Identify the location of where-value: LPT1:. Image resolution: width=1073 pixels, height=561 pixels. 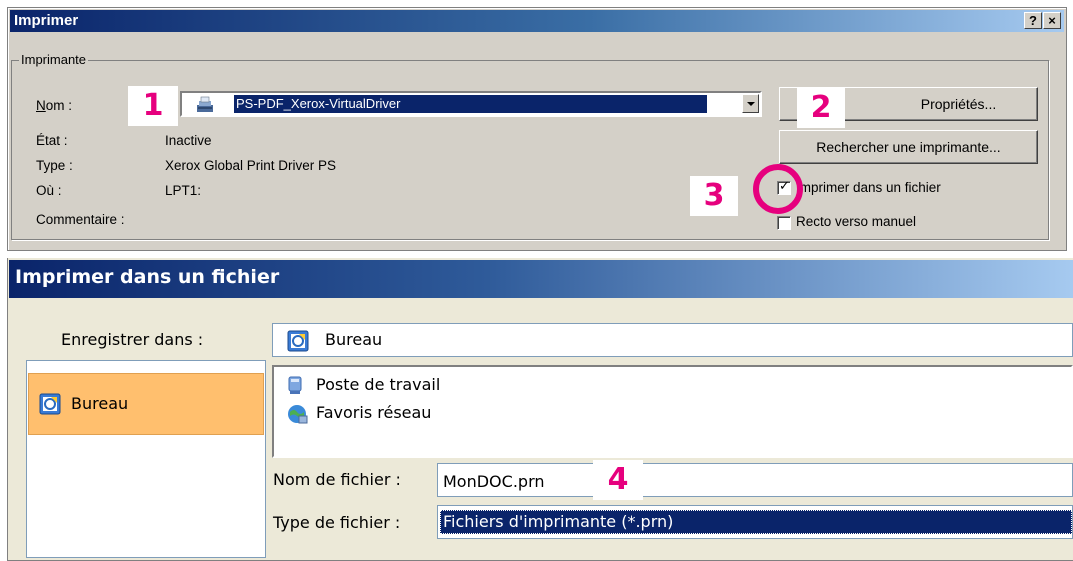
(183, 190).